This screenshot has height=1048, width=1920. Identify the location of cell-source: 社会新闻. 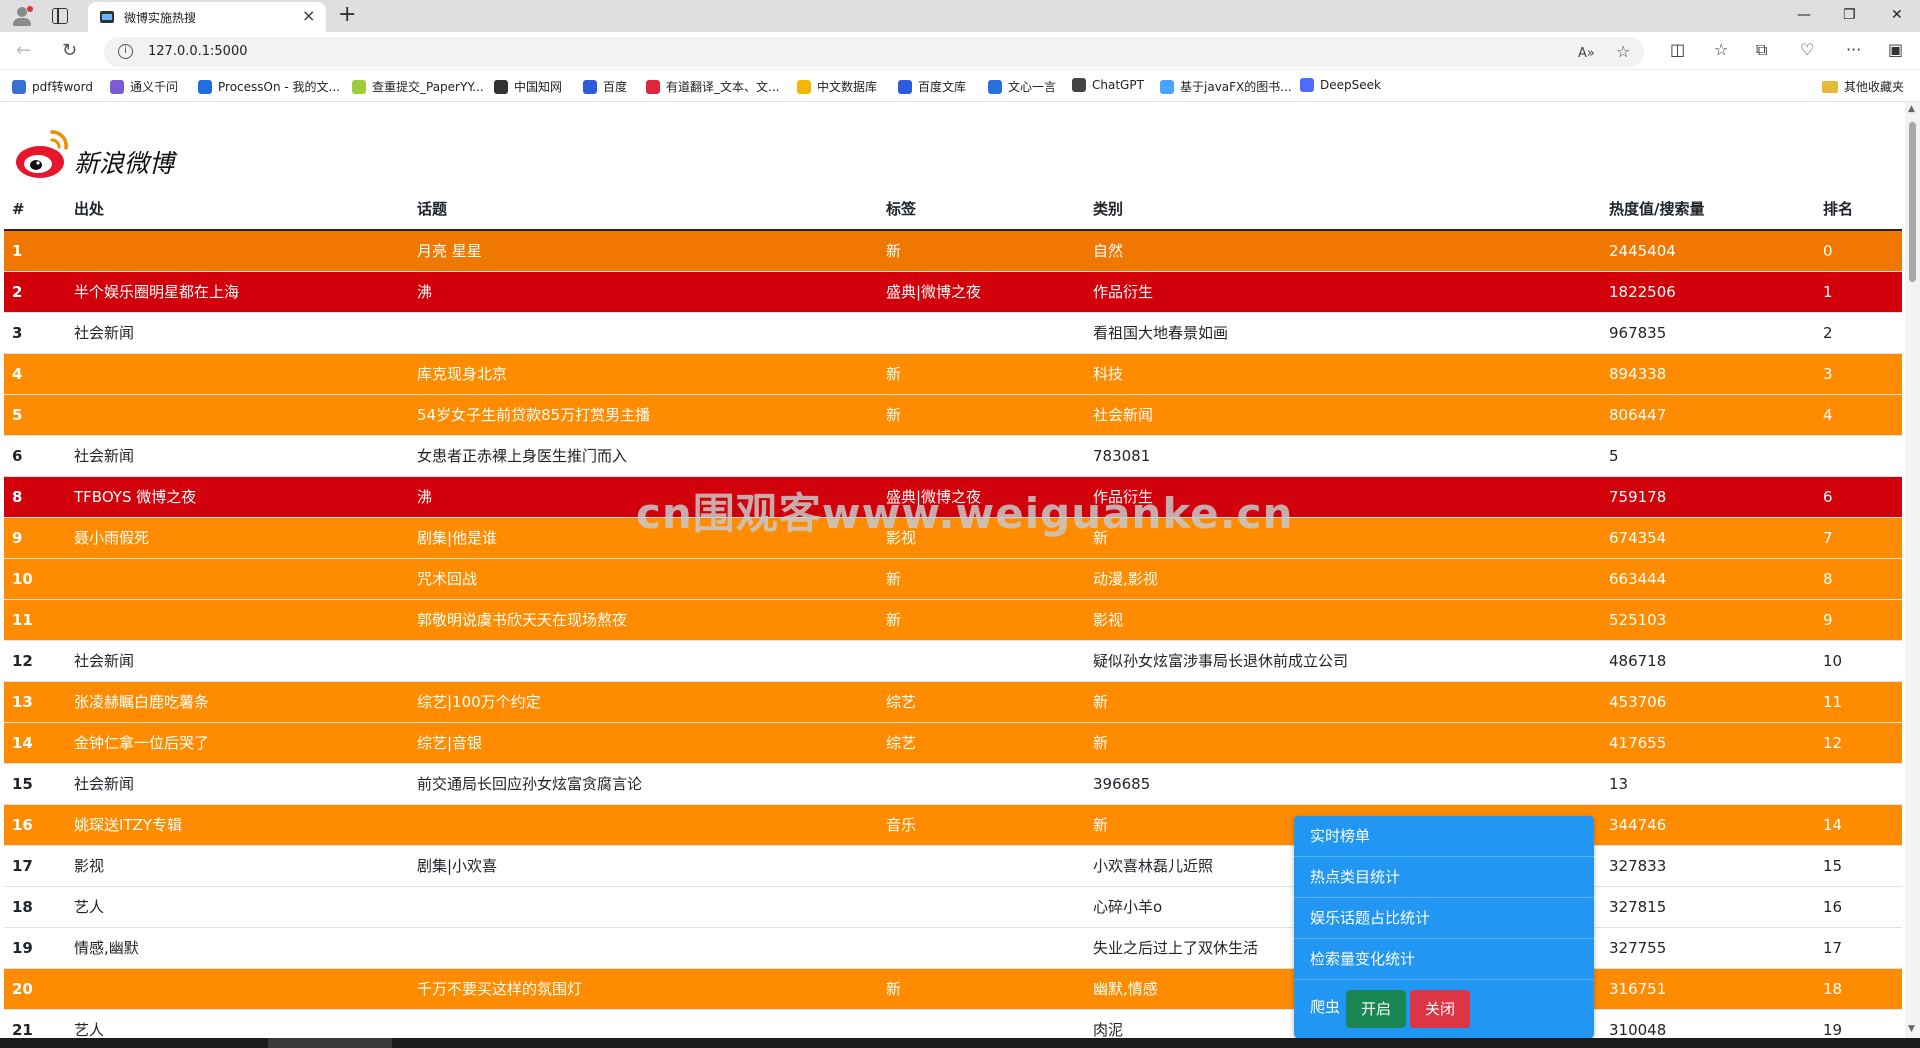
(237, 455).